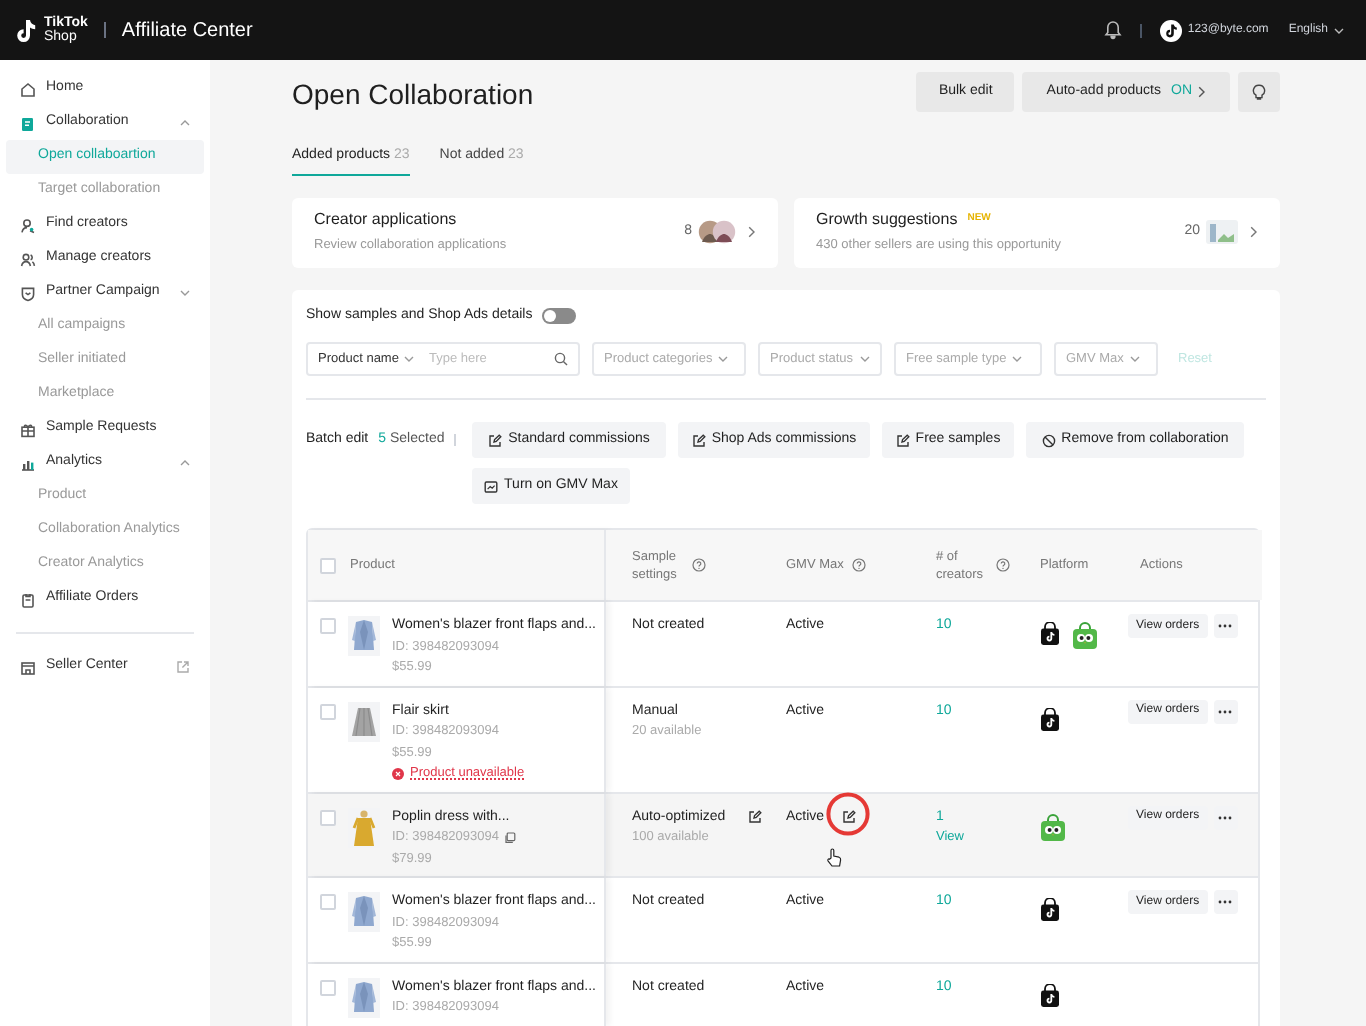  I want to click on logo-icon, so click(26, 30).